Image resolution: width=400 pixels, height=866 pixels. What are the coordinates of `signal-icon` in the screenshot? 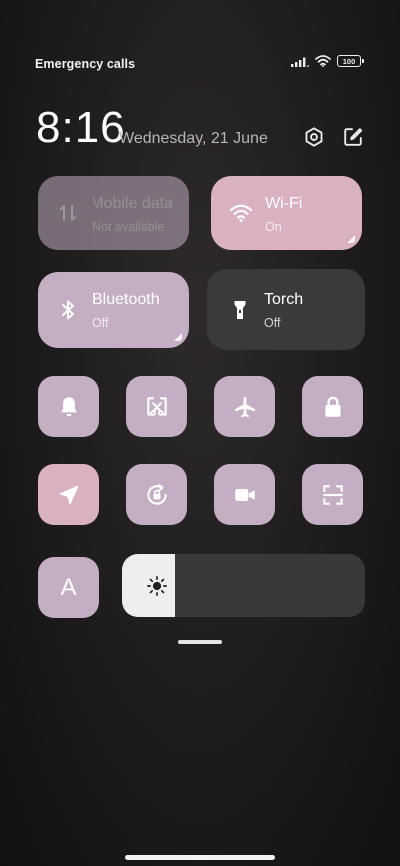 It's located at (300, 62).